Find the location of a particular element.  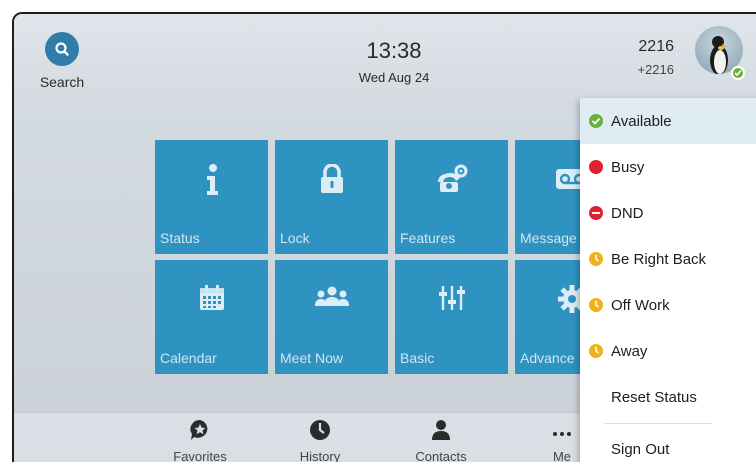

phone-gear-icon is located at coordinates (452, 178).